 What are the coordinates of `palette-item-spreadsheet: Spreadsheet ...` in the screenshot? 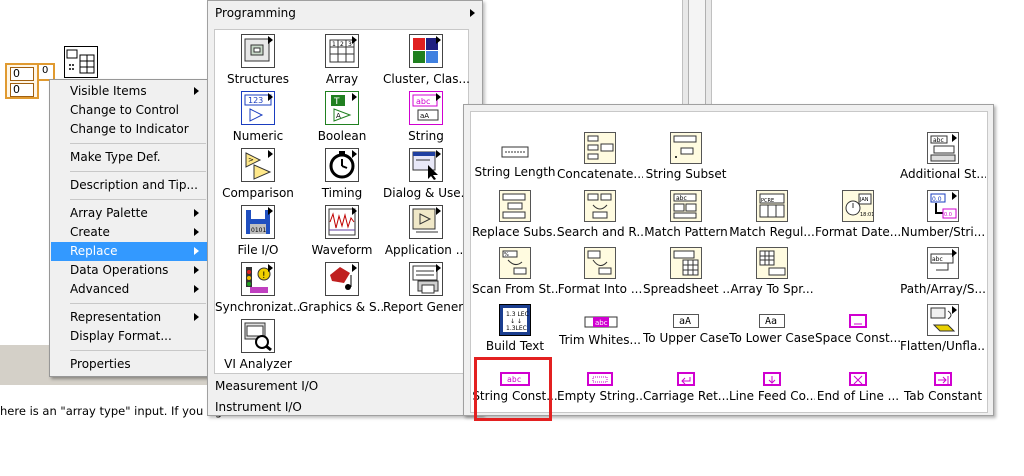 It's located at (686, 271).